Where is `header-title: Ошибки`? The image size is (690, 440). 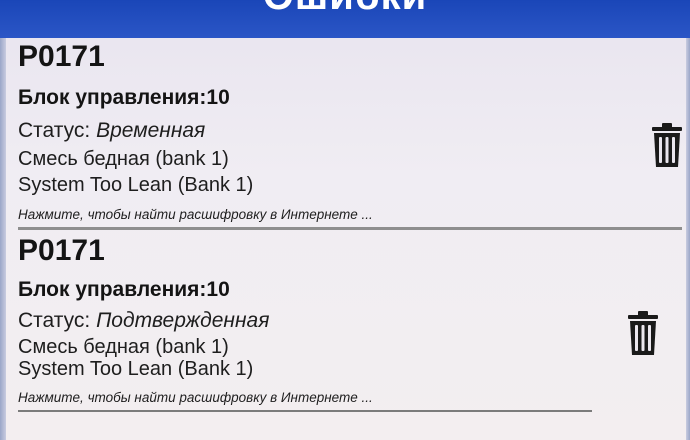
header-title: Ошибки is located at coordinates (345, 9).